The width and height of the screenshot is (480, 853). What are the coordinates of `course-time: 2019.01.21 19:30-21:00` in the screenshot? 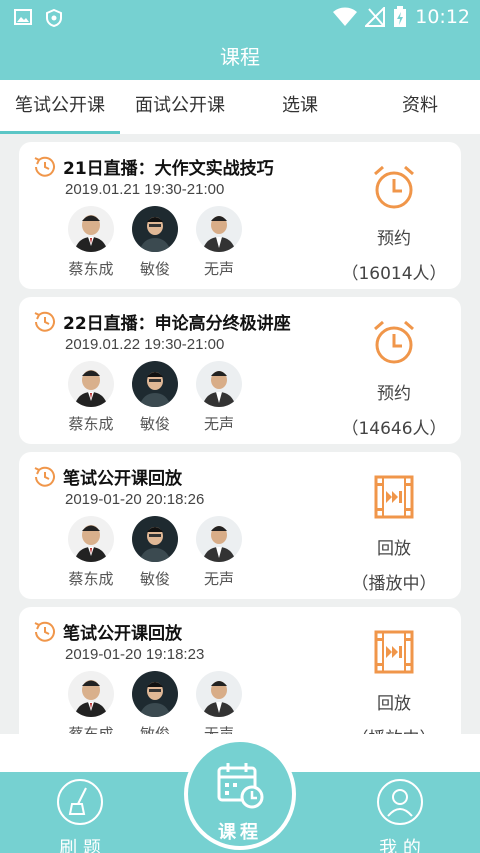 It's located at (145, 189).